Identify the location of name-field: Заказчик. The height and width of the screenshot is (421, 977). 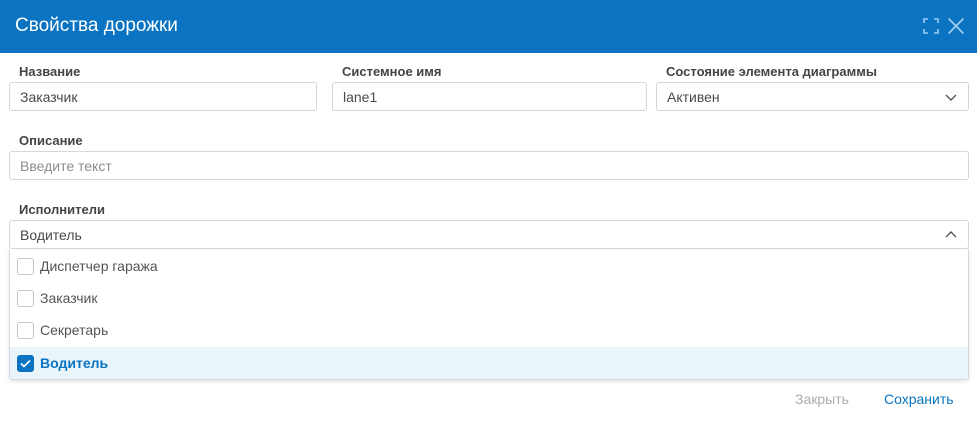
(163, 96).